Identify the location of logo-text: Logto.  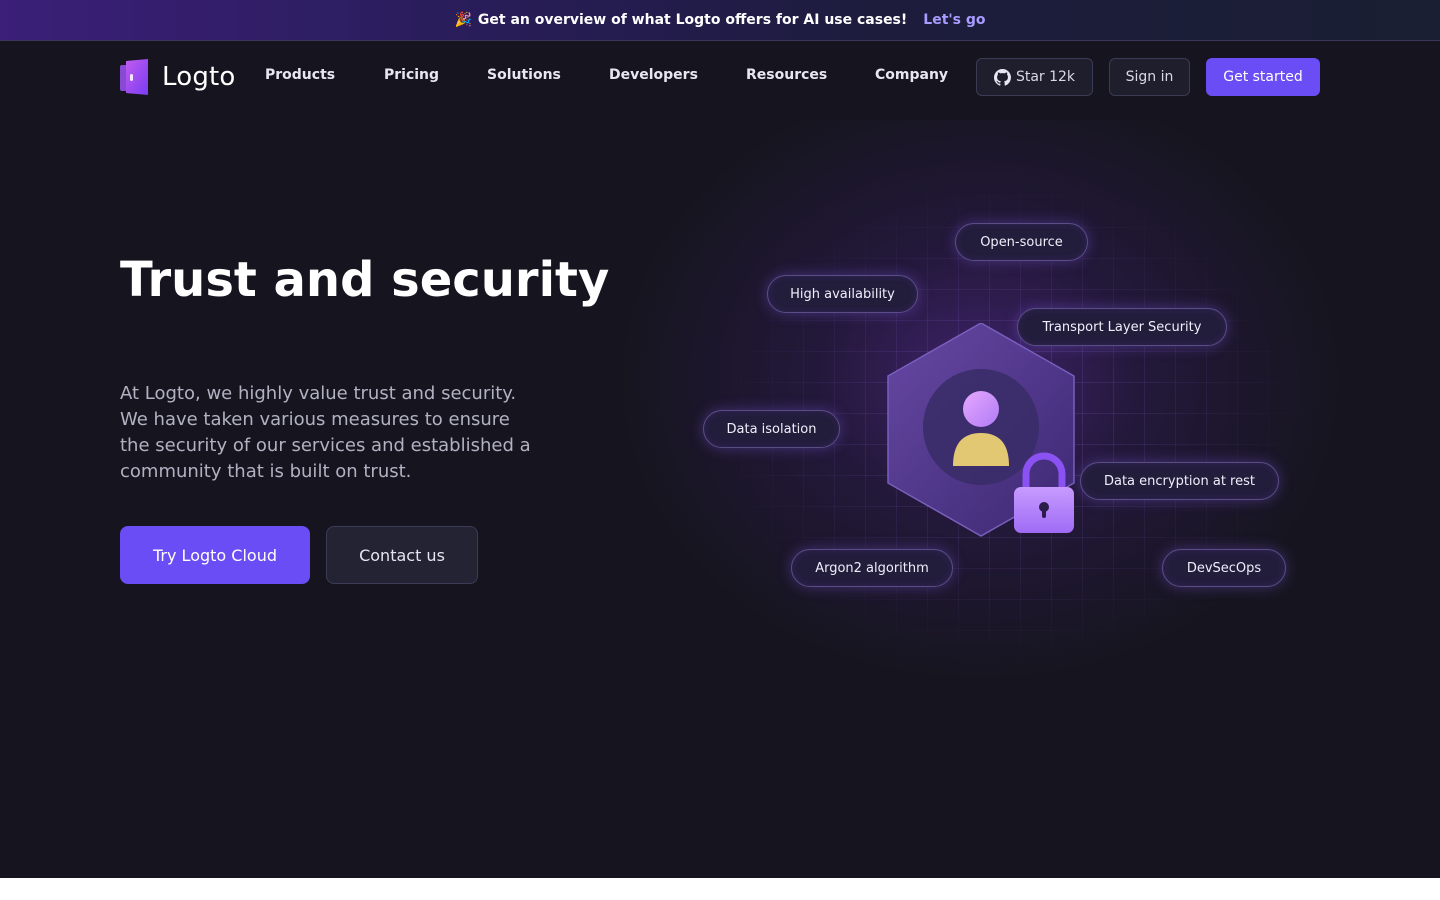
(199, 77).